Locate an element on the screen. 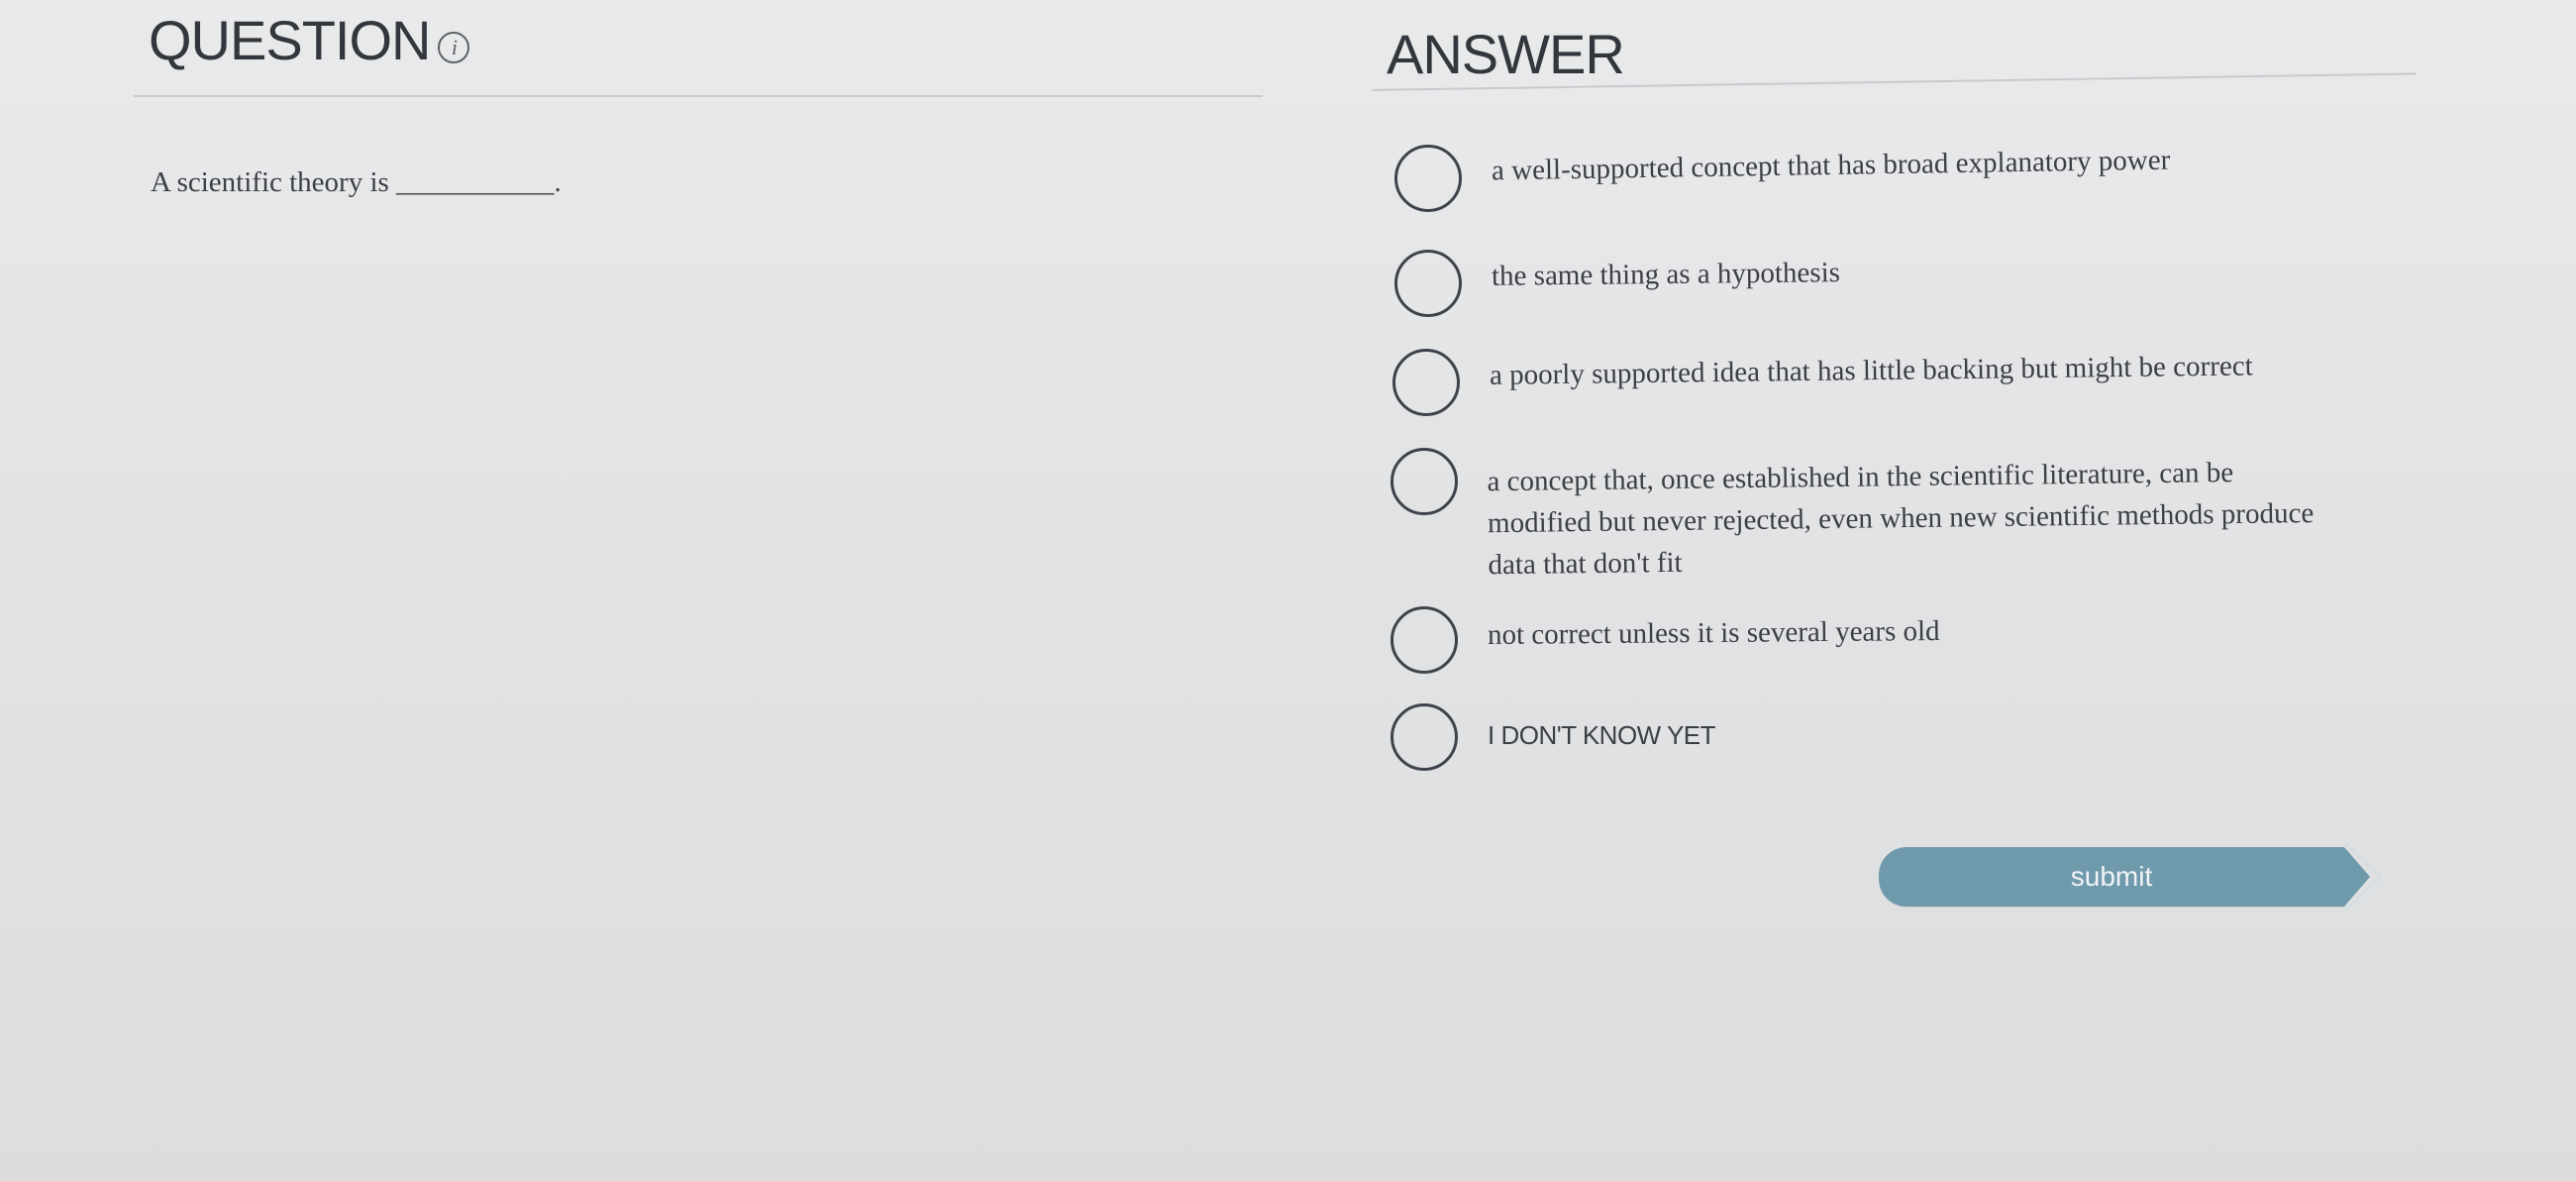 Image resolution: width=2576 pixels, height=1181 pixels. answer-option-2: the same thing as a hypothesis is located at coordinates (1617, 283).